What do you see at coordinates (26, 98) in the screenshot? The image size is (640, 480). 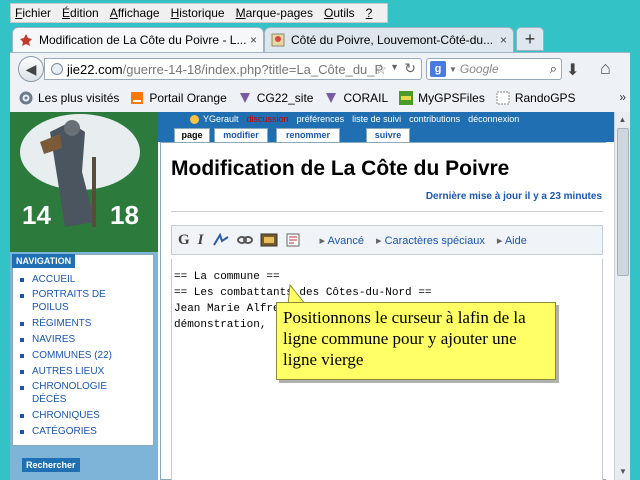 I see `gear-icon` at bounding box center [26, 98].